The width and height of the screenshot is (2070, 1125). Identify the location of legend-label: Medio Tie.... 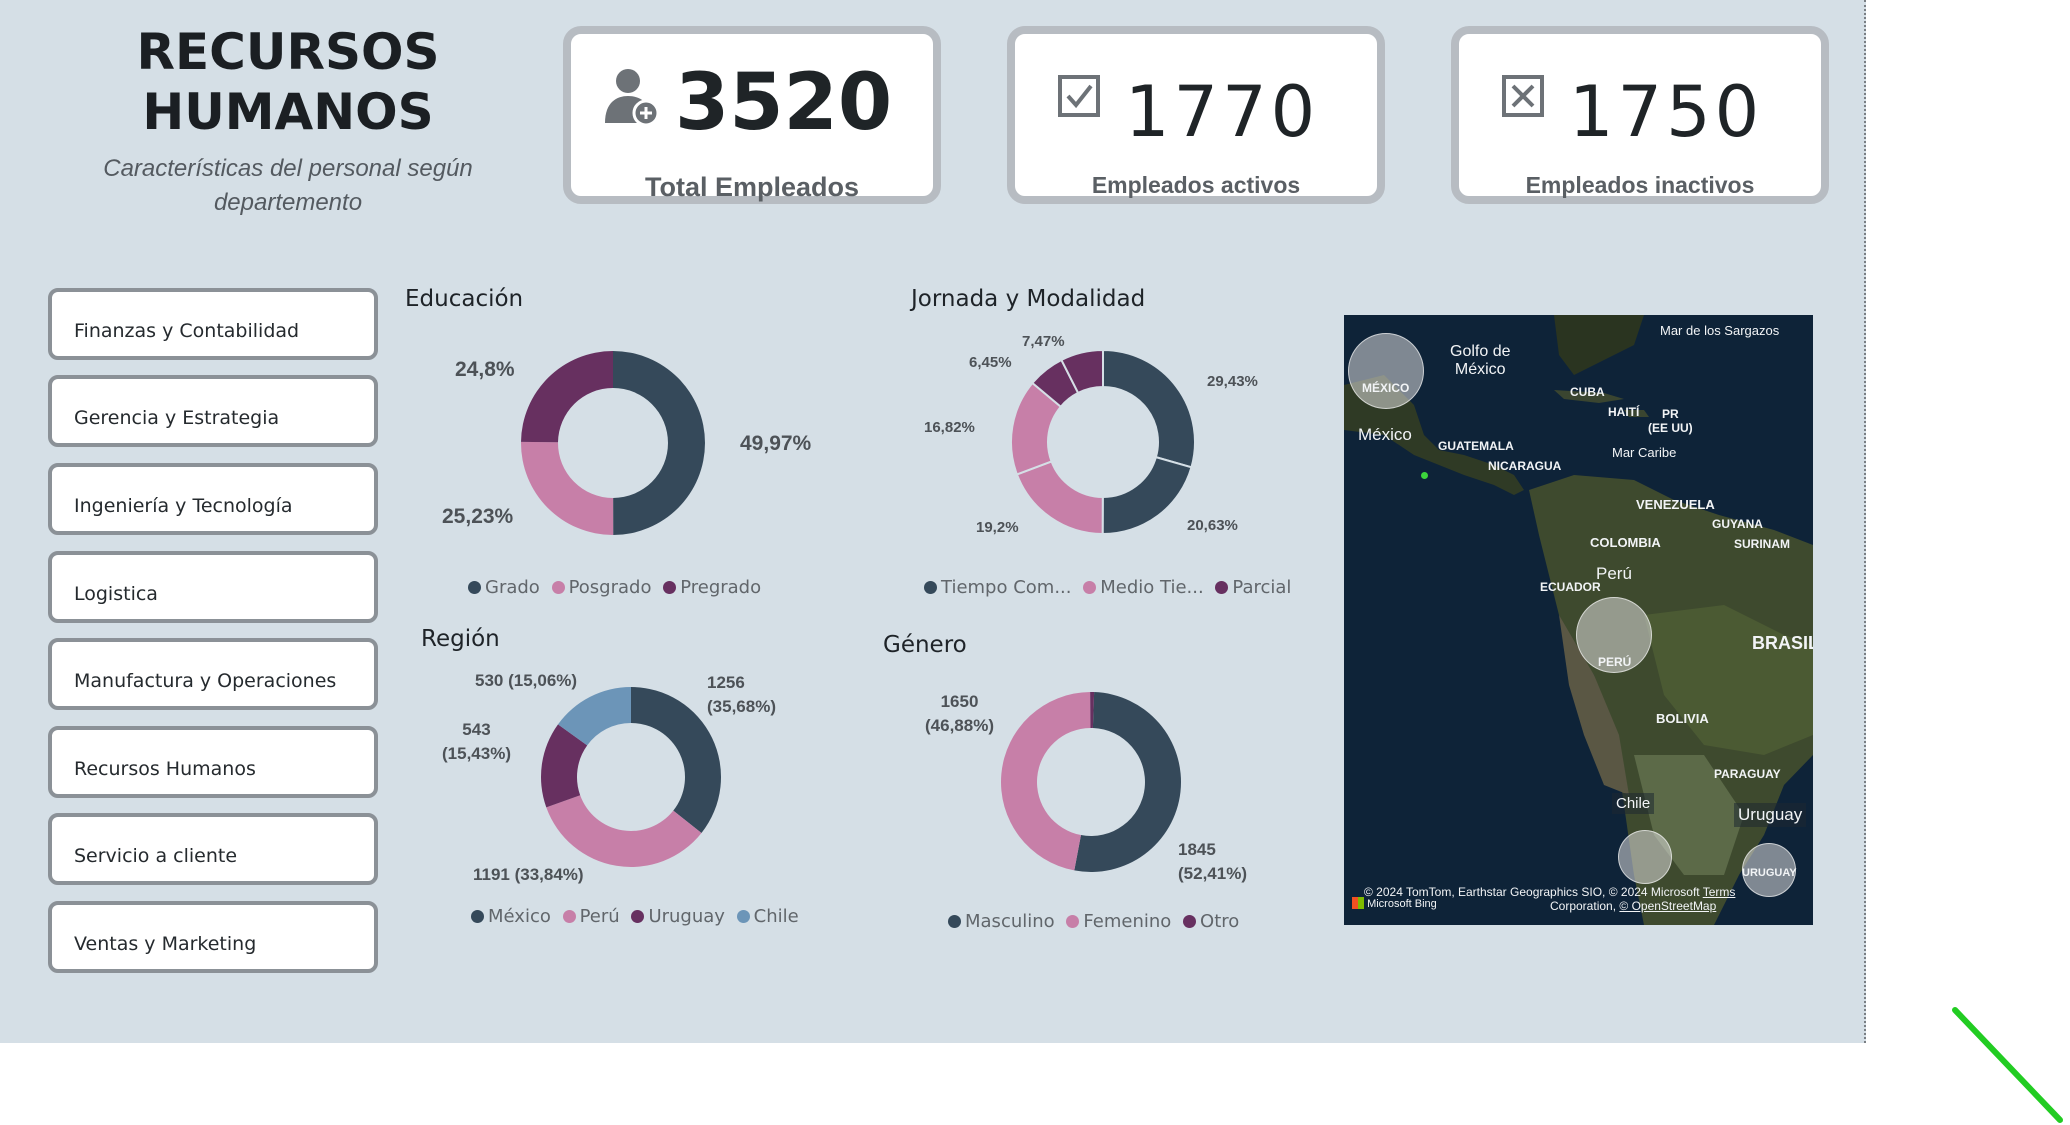
(1152, 587).